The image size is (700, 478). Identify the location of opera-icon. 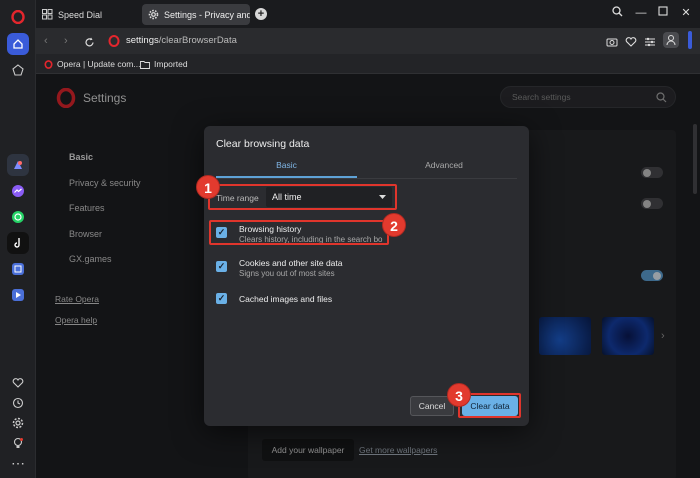
(48, 64).